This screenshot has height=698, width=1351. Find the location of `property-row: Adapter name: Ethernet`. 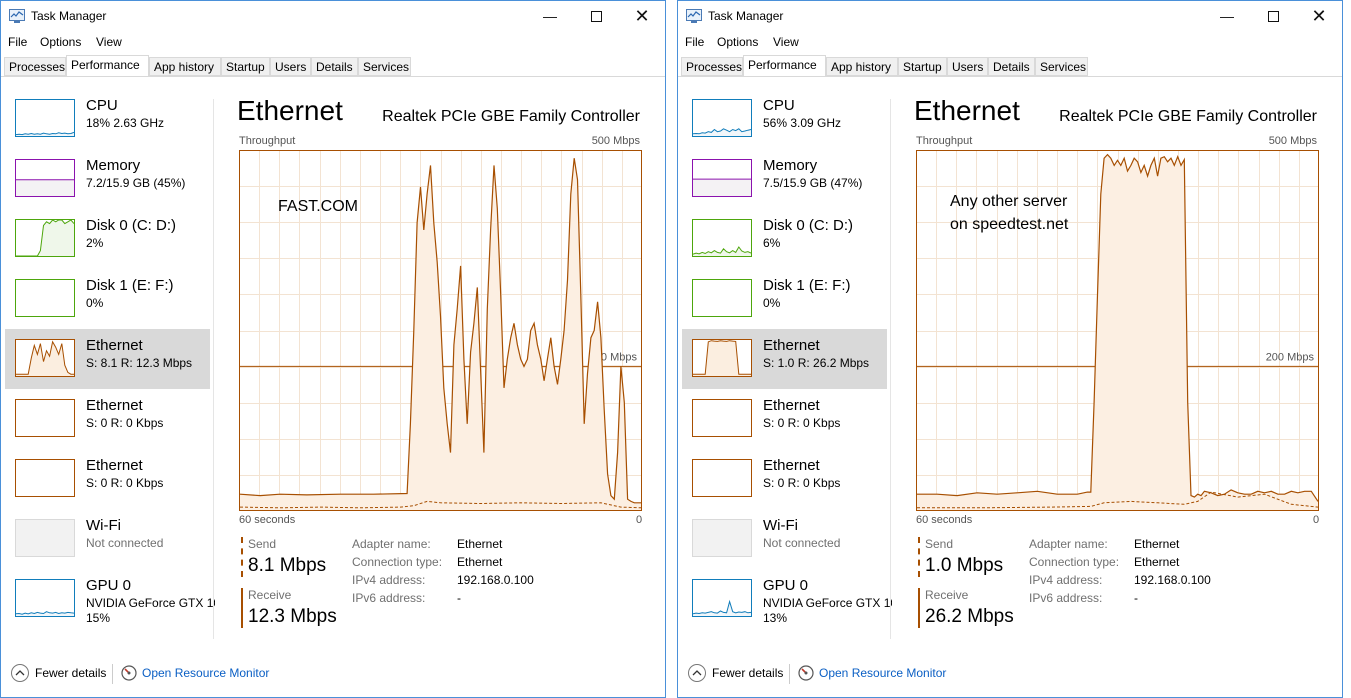

property-row: Adapter name: Ethernet is located at coordinates (1179, 546).